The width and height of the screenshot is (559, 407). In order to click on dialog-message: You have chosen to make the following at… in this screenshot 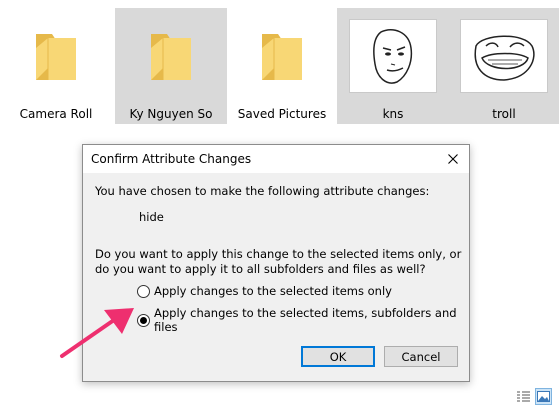, I will do `click(262, 191)`.